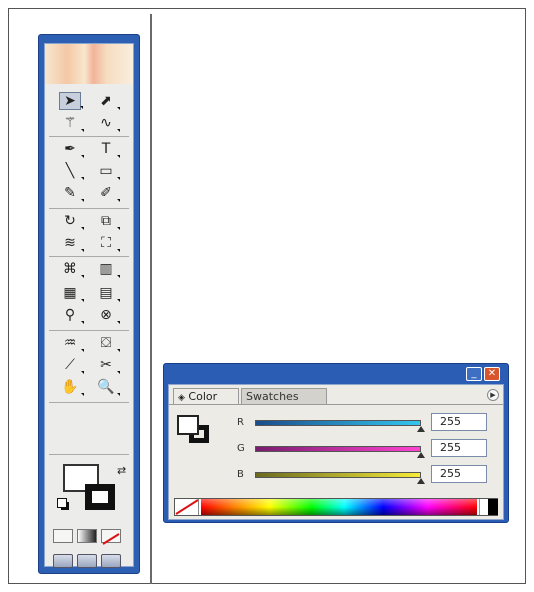  I want to click on paintbrush-tool-icon: ✎, so click(71, 193).